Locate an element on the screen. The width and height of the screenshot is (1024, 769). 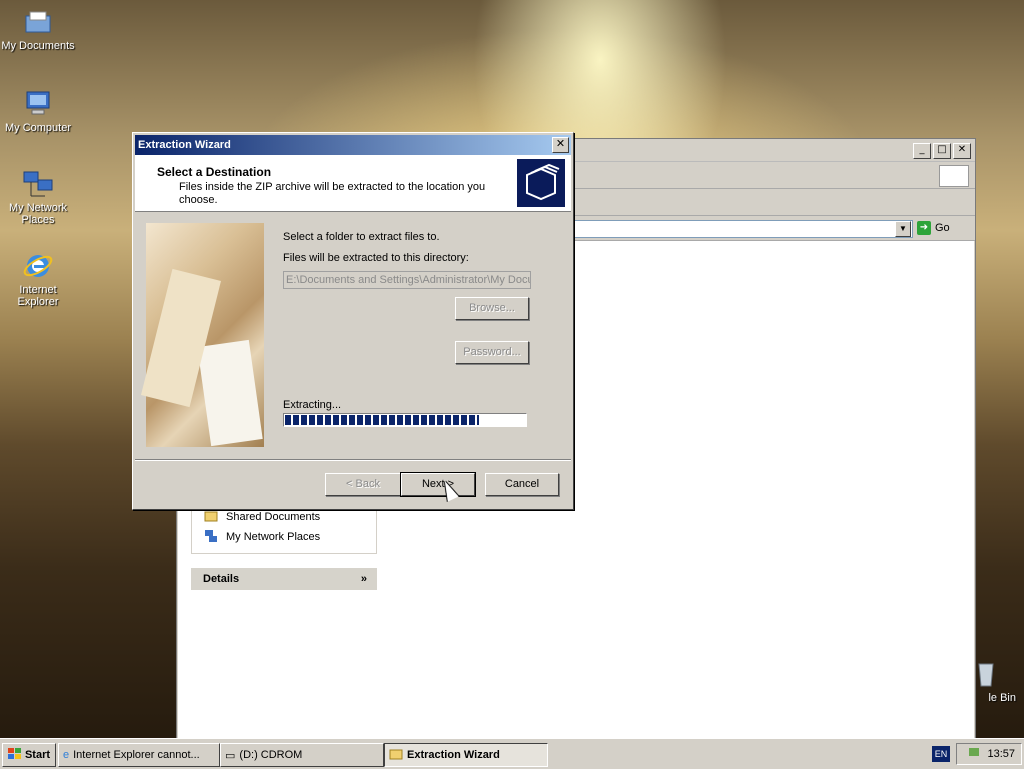
progress-fill is located at coordinates (382, 420).